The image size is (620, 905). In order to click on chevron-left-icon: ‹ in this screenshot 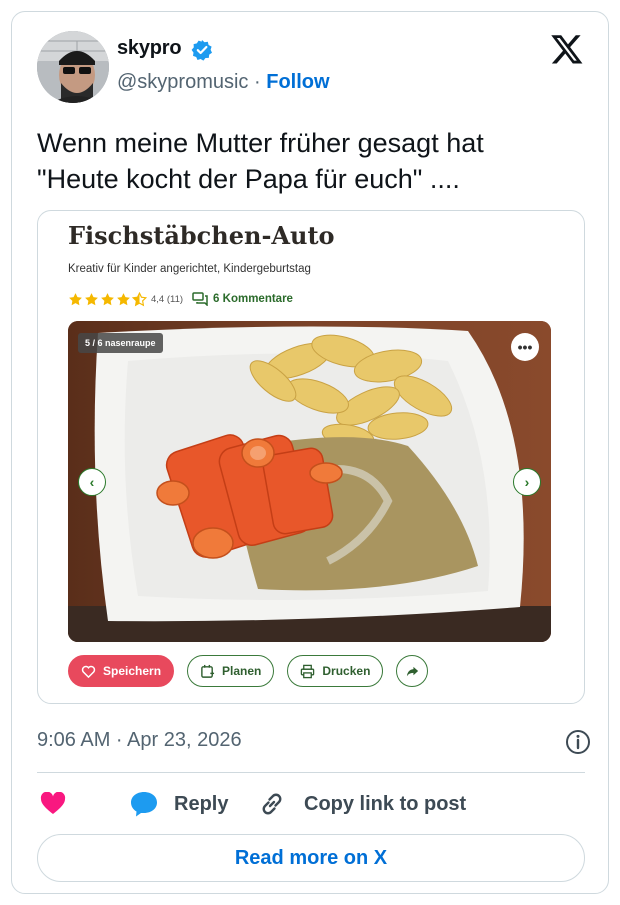, I will do `click(92, 482)`.